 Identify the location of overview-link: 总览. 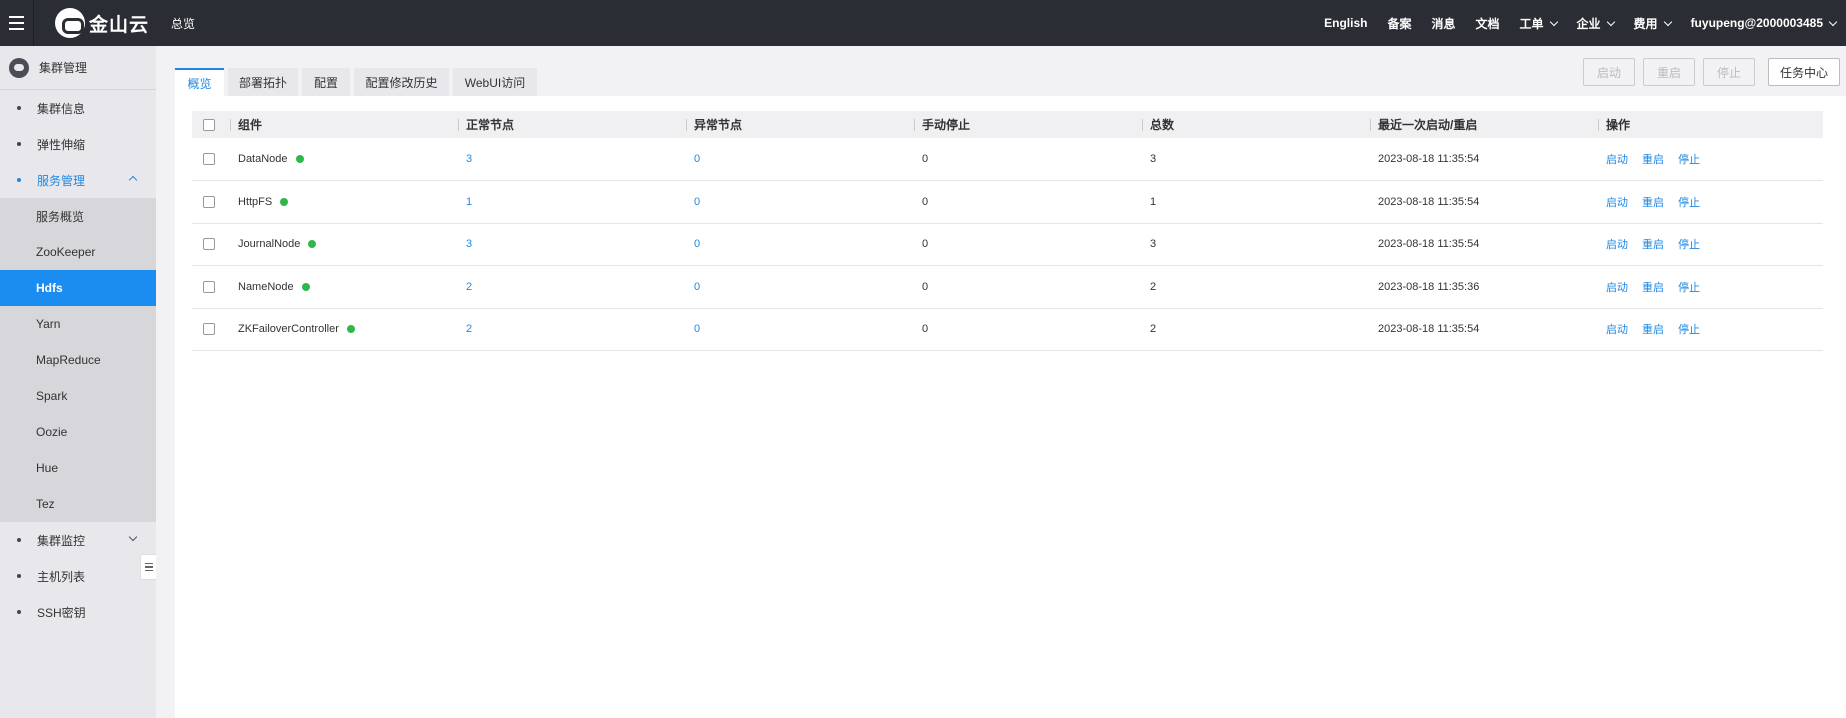
(183, 23).